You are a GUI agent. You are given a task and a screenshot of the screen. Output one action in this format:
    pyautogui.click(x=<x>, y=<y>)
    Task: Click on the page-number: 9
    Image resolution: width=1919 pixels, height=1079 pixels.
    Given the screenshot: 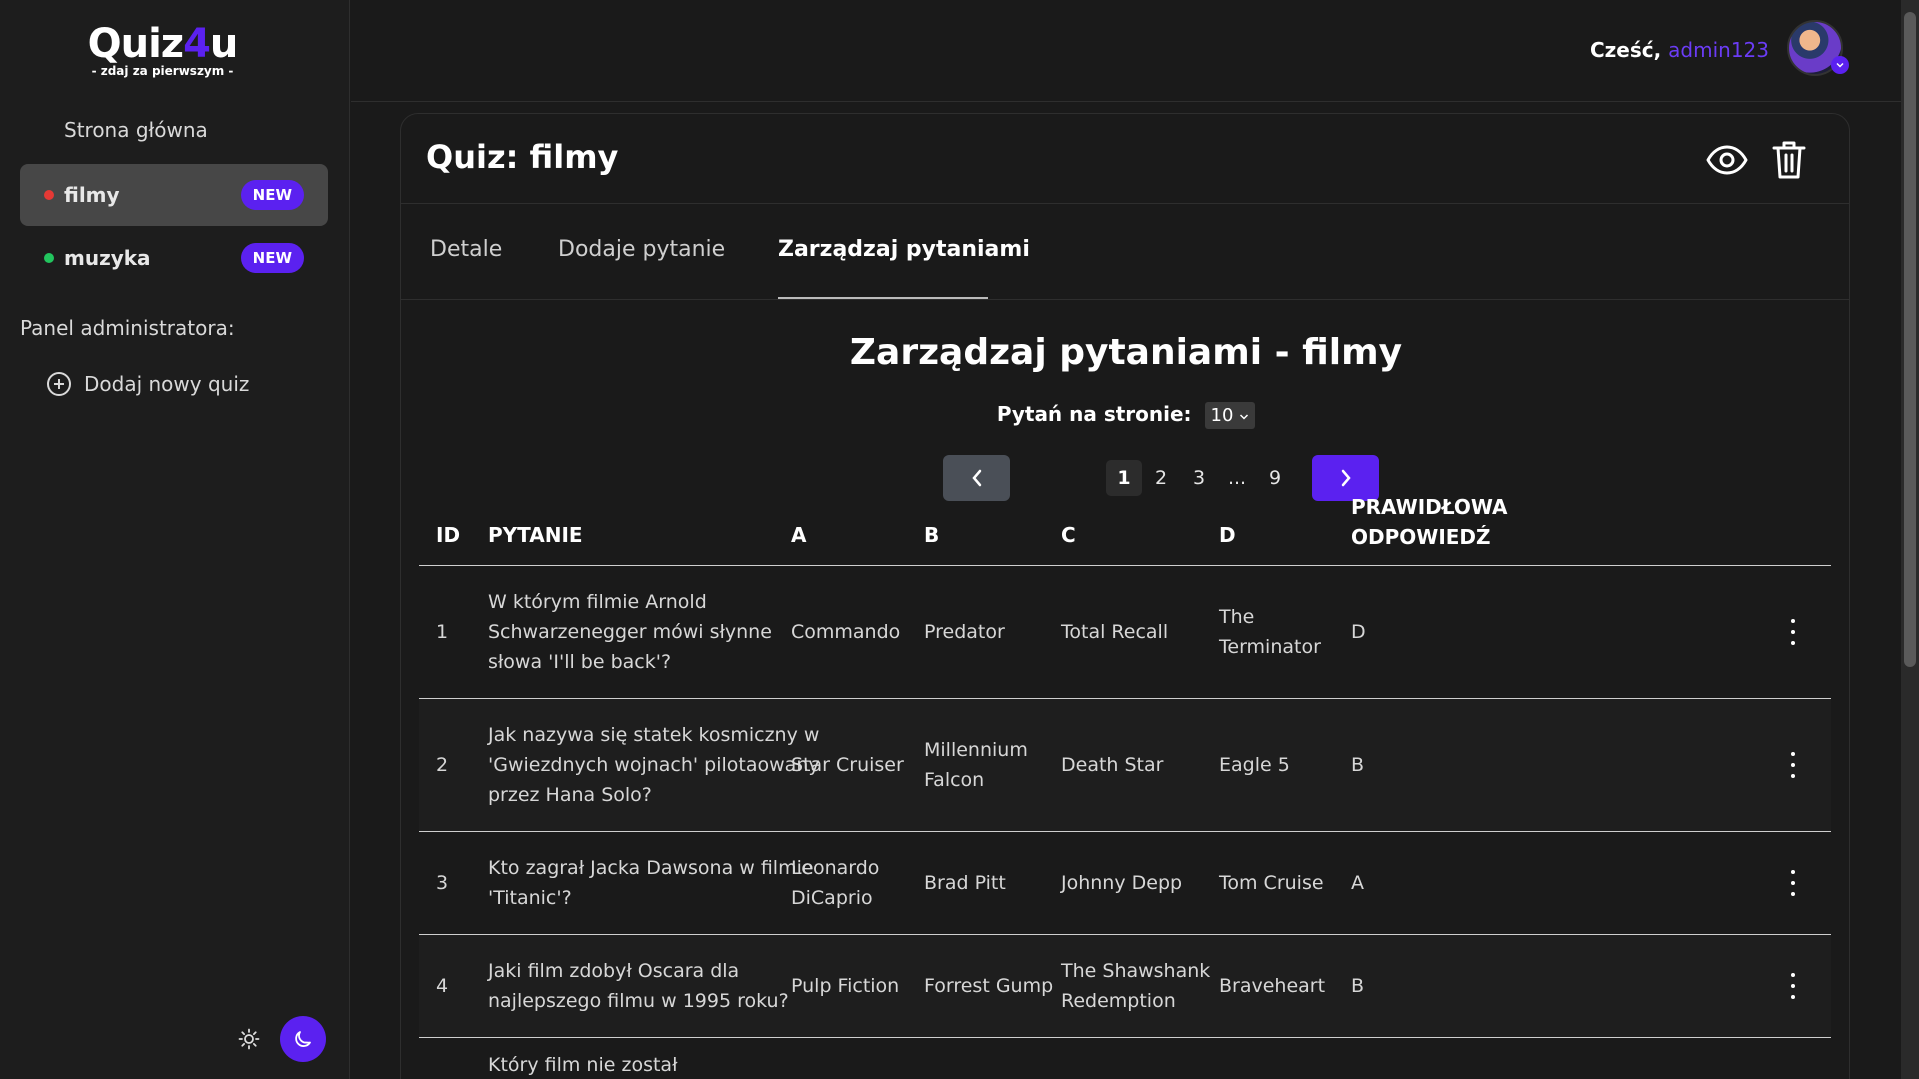 What is the action you would take?
    pyautogui.click(x=1275, y=478)
    